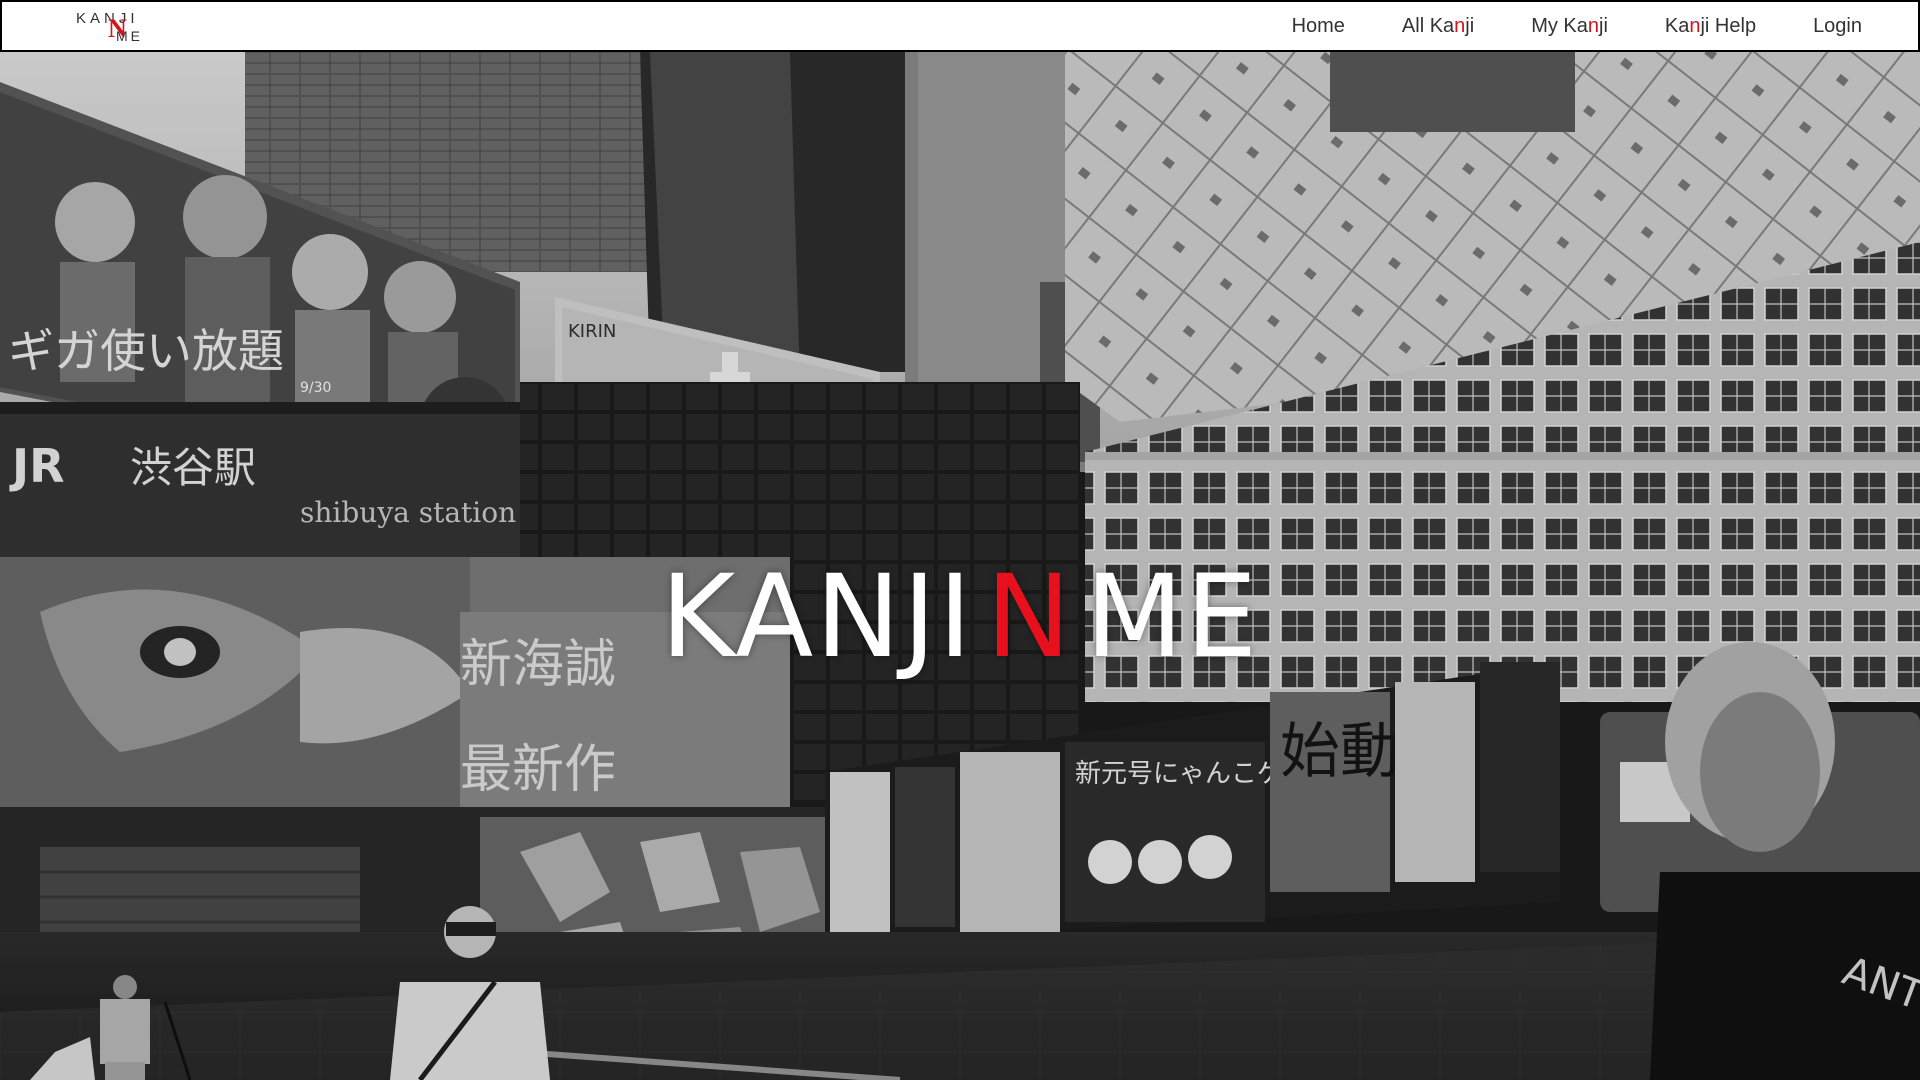  What do you see at coordinates (129, 36) in the screenshot?
I see `logo-bottom-text: ME` at bounding box center [129, 36].